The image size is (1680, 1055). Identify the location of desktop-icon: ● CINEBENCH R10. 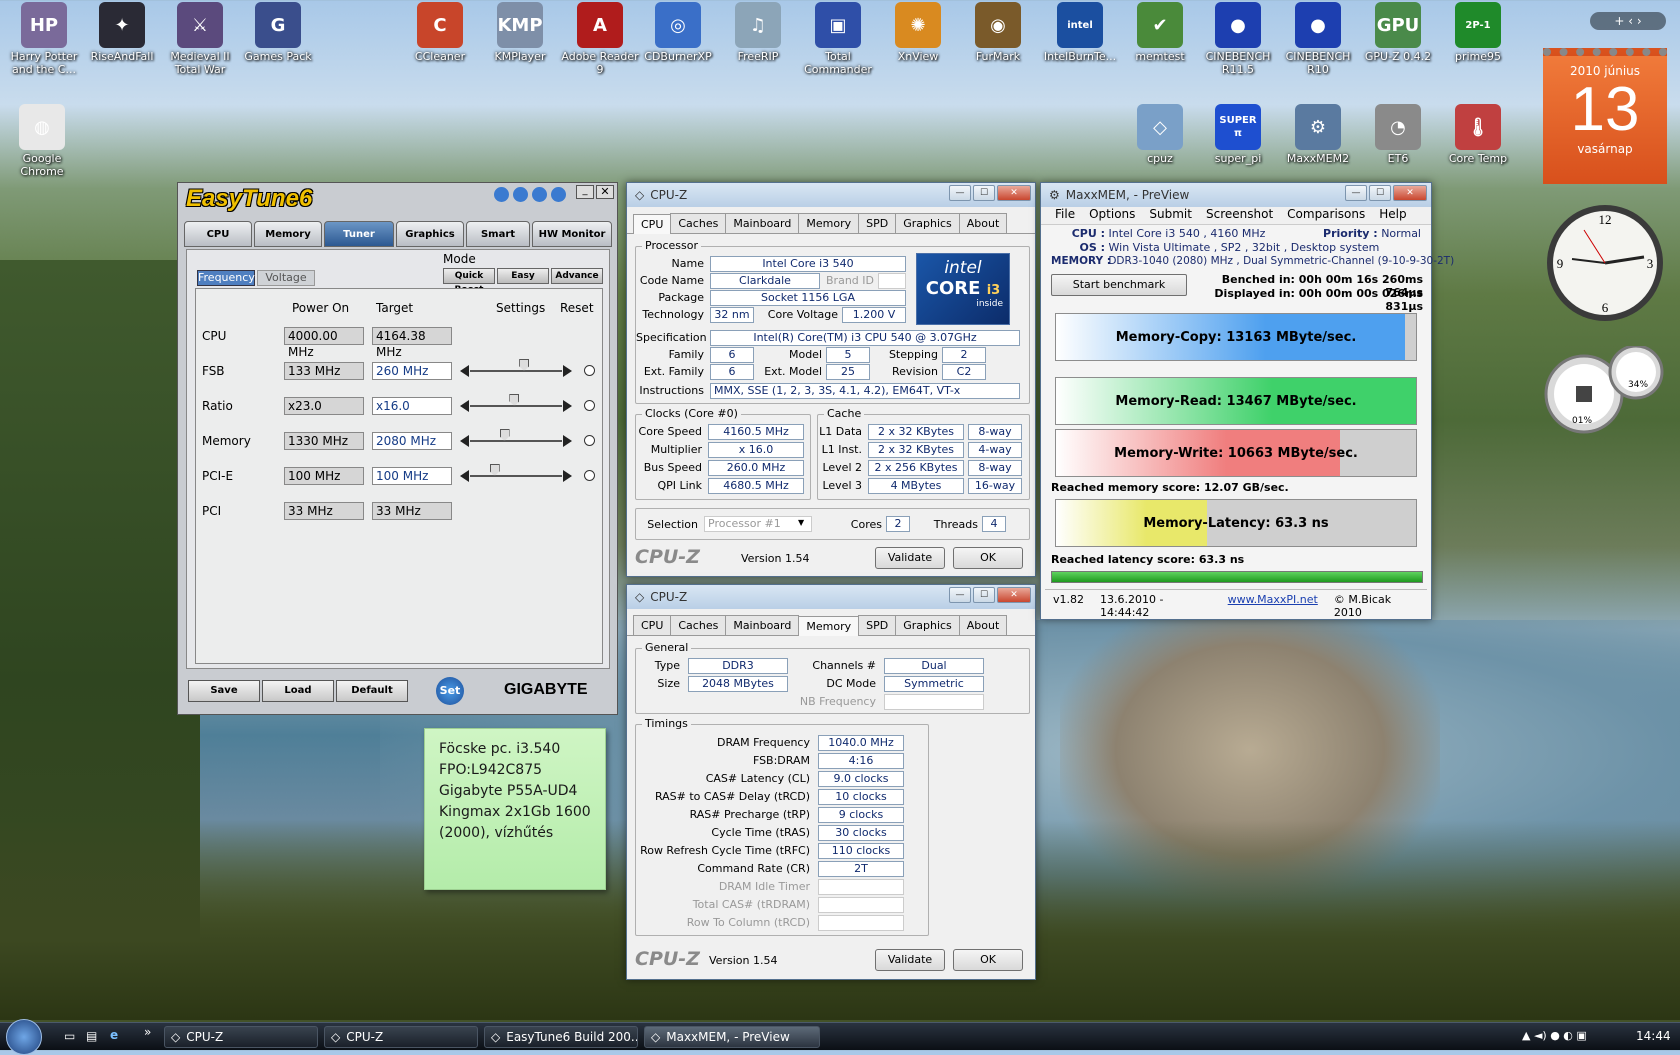
(1318, 39).